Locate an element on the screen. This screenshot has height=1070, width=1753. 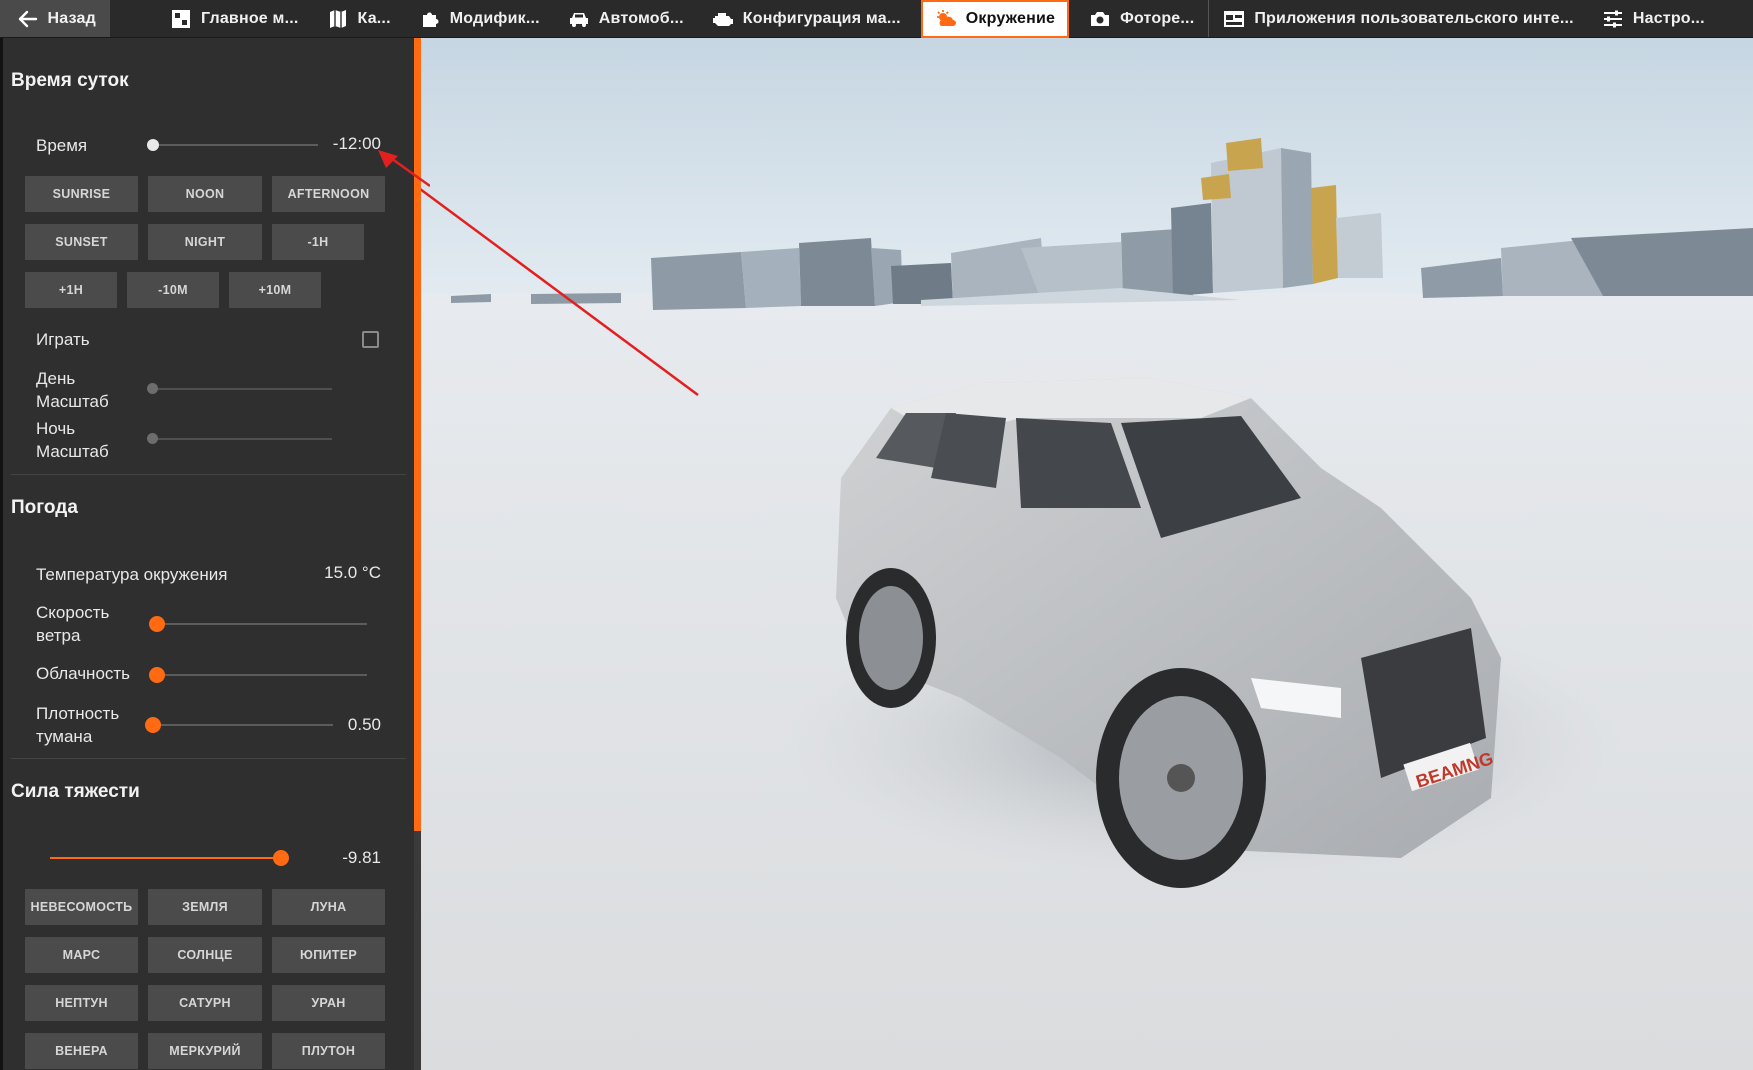
weather-title: Погода is located at coordinates (44, 507).